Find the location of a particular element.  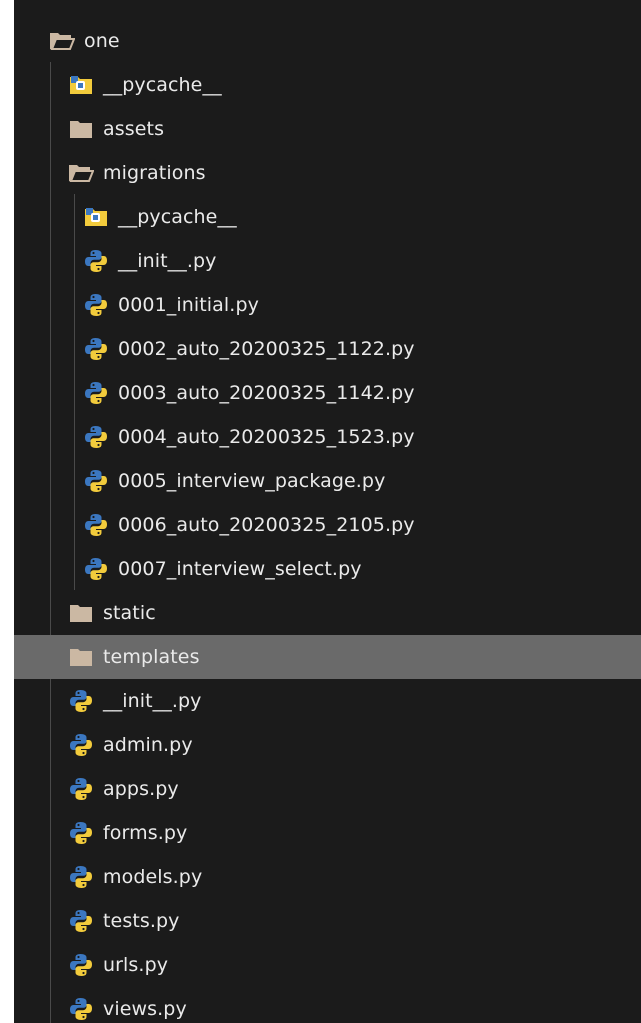

tree-item-label: assets is located at coordinates (134, 129).